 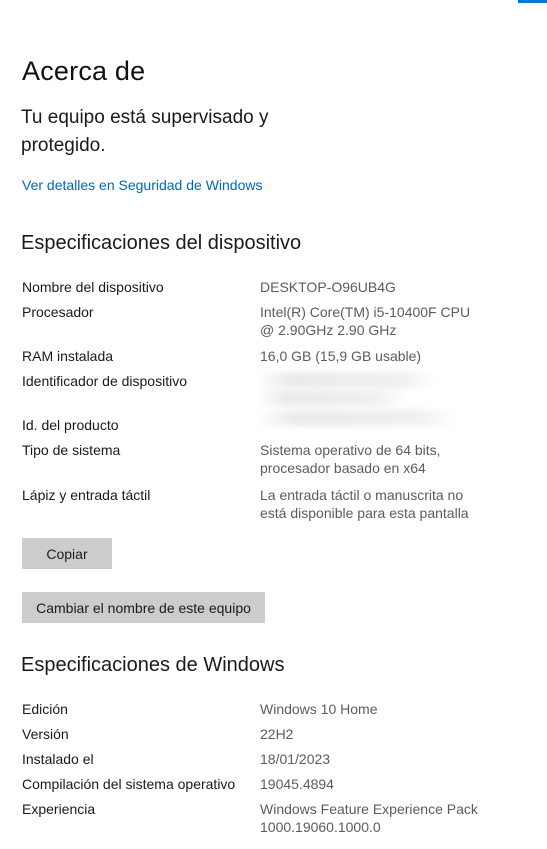 I want to click on windows-specs-title: Especificaciones de Windows, so click(x=153, y=665).